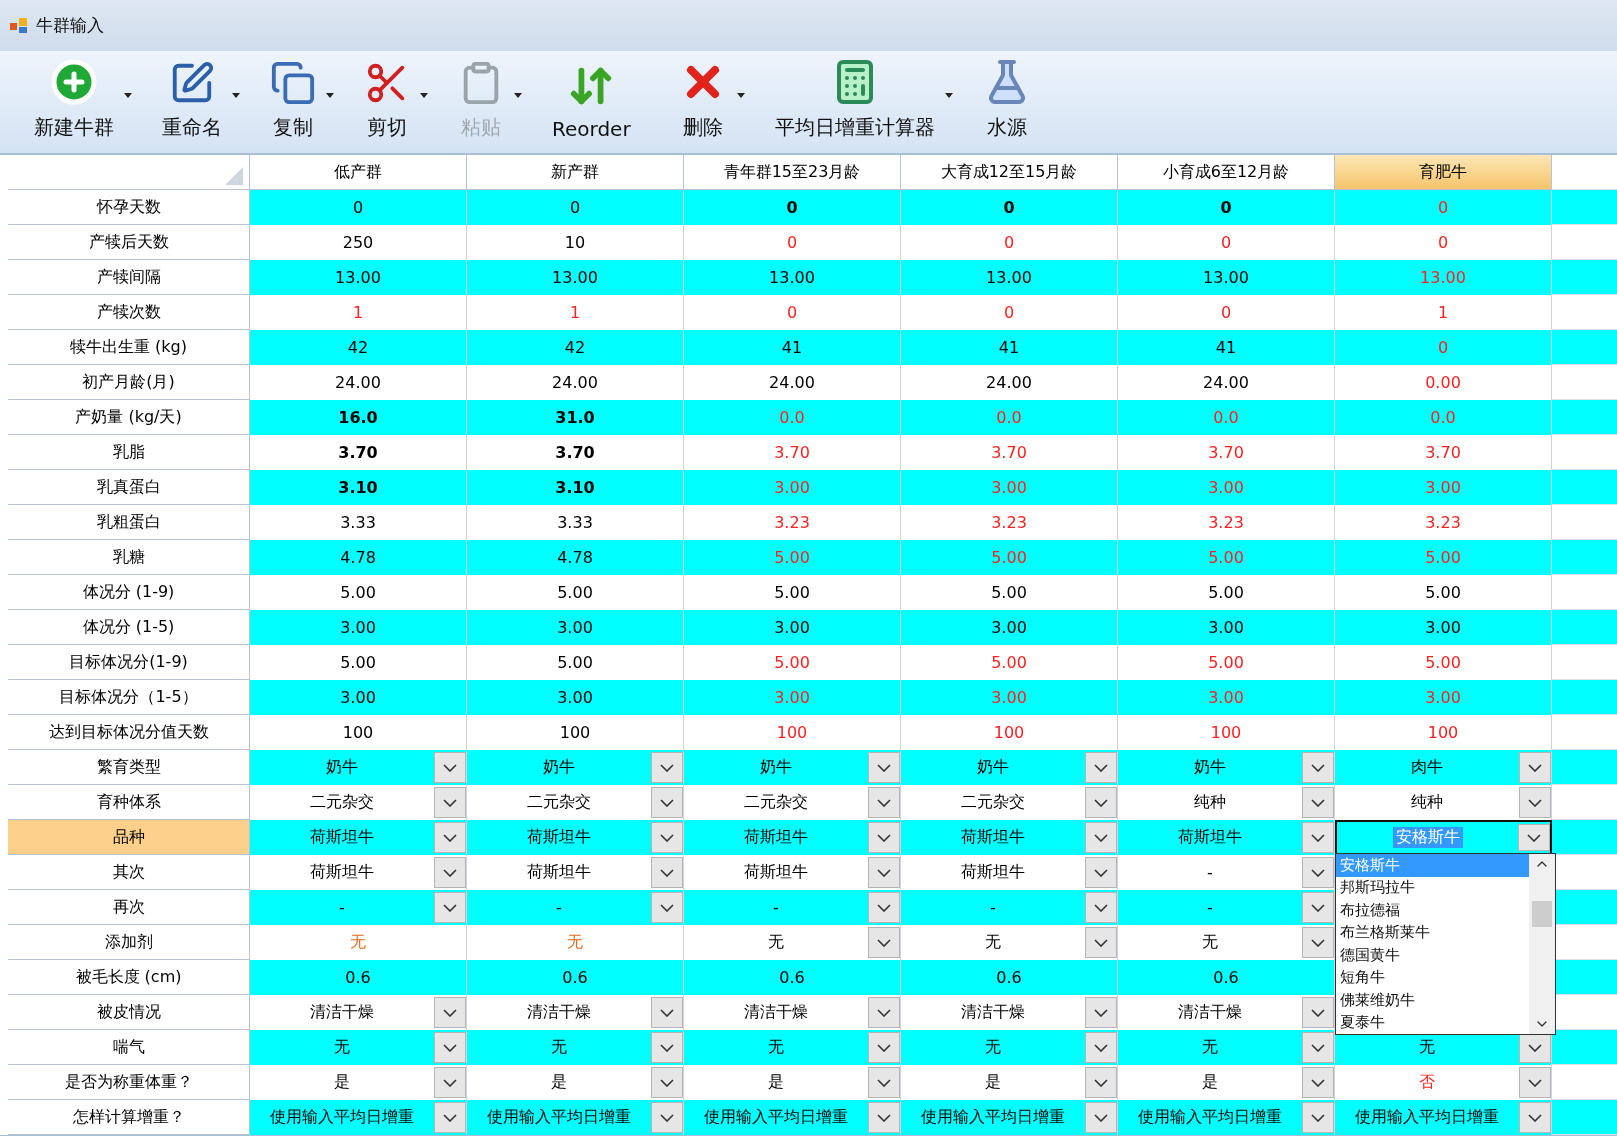 The height and width of the screenshot is (1136, 1617). Describe the element at coordinates (129, 1117) in the screenshot. I see `row-header: 怎样计算增重？` at that location.